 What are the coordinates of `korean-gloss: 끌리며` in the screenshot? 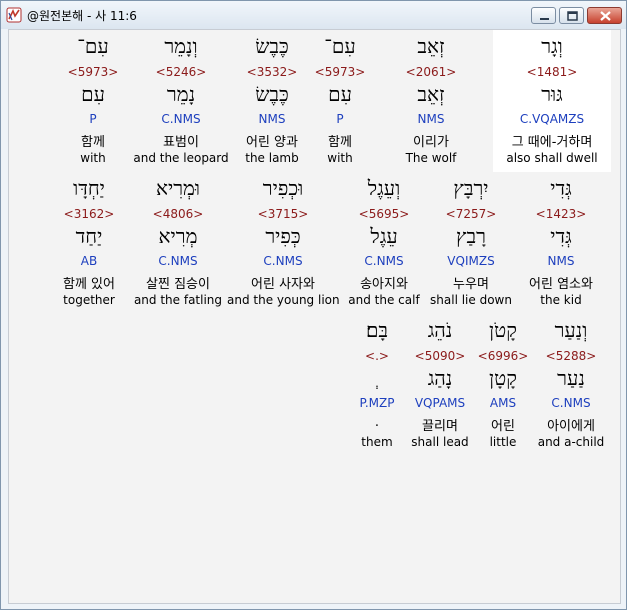 It's located at (440, 426).